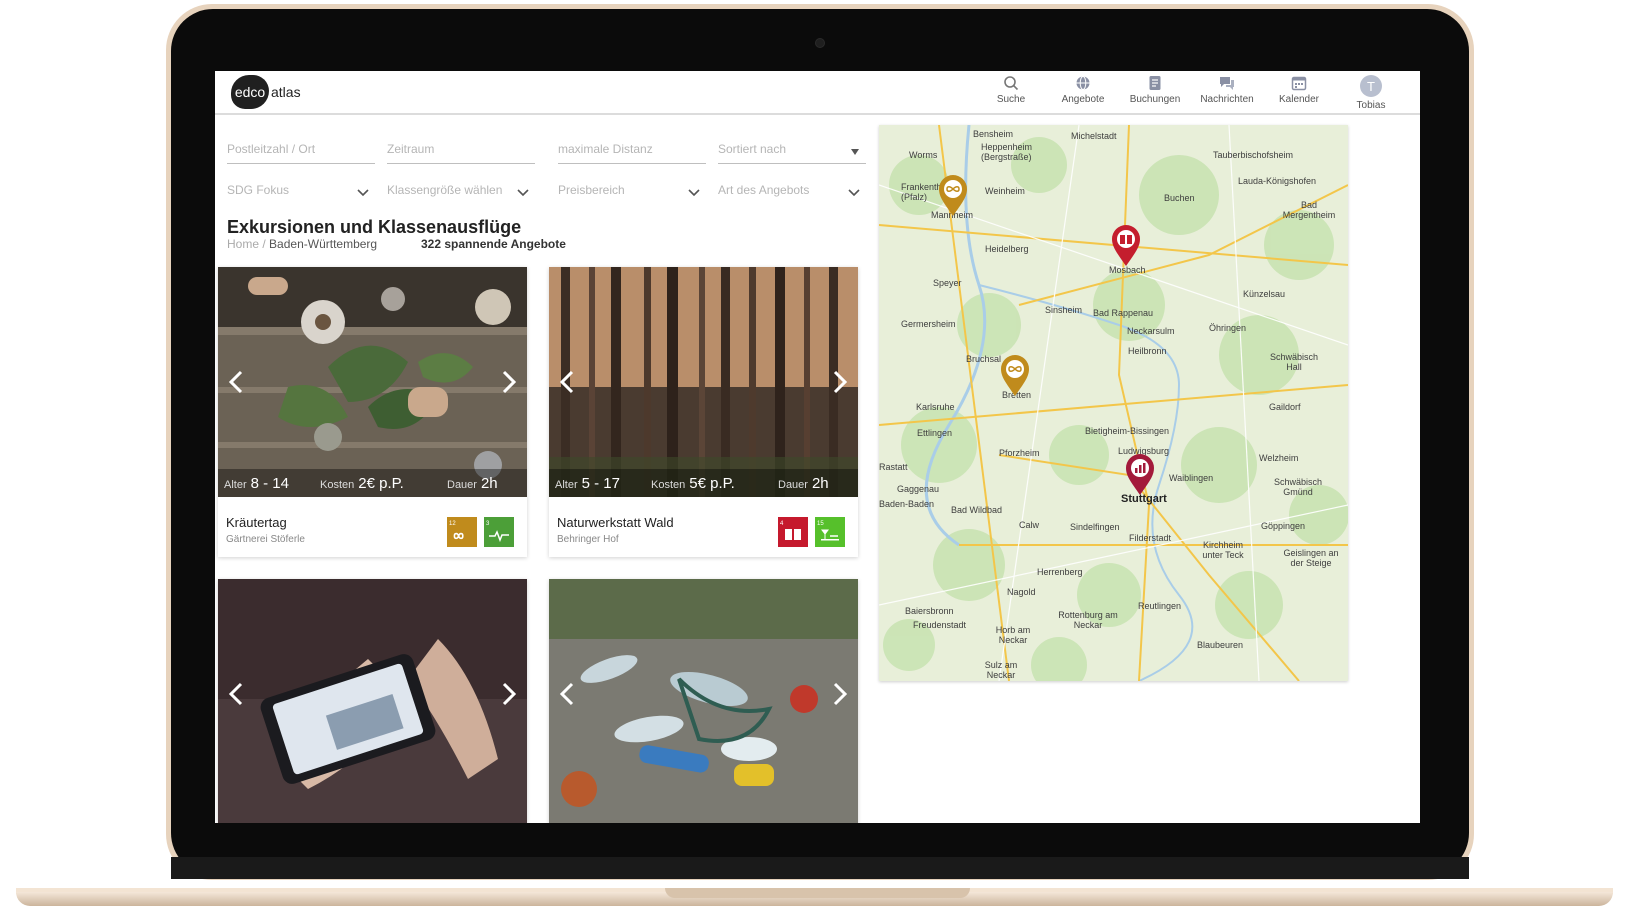 Image resolution: width=1629 pixels, height=916 pixels. What do you see at coordinates (923, 155) in the screenshot?
I see `map-label: Worms` at bounding box center [923, 155].